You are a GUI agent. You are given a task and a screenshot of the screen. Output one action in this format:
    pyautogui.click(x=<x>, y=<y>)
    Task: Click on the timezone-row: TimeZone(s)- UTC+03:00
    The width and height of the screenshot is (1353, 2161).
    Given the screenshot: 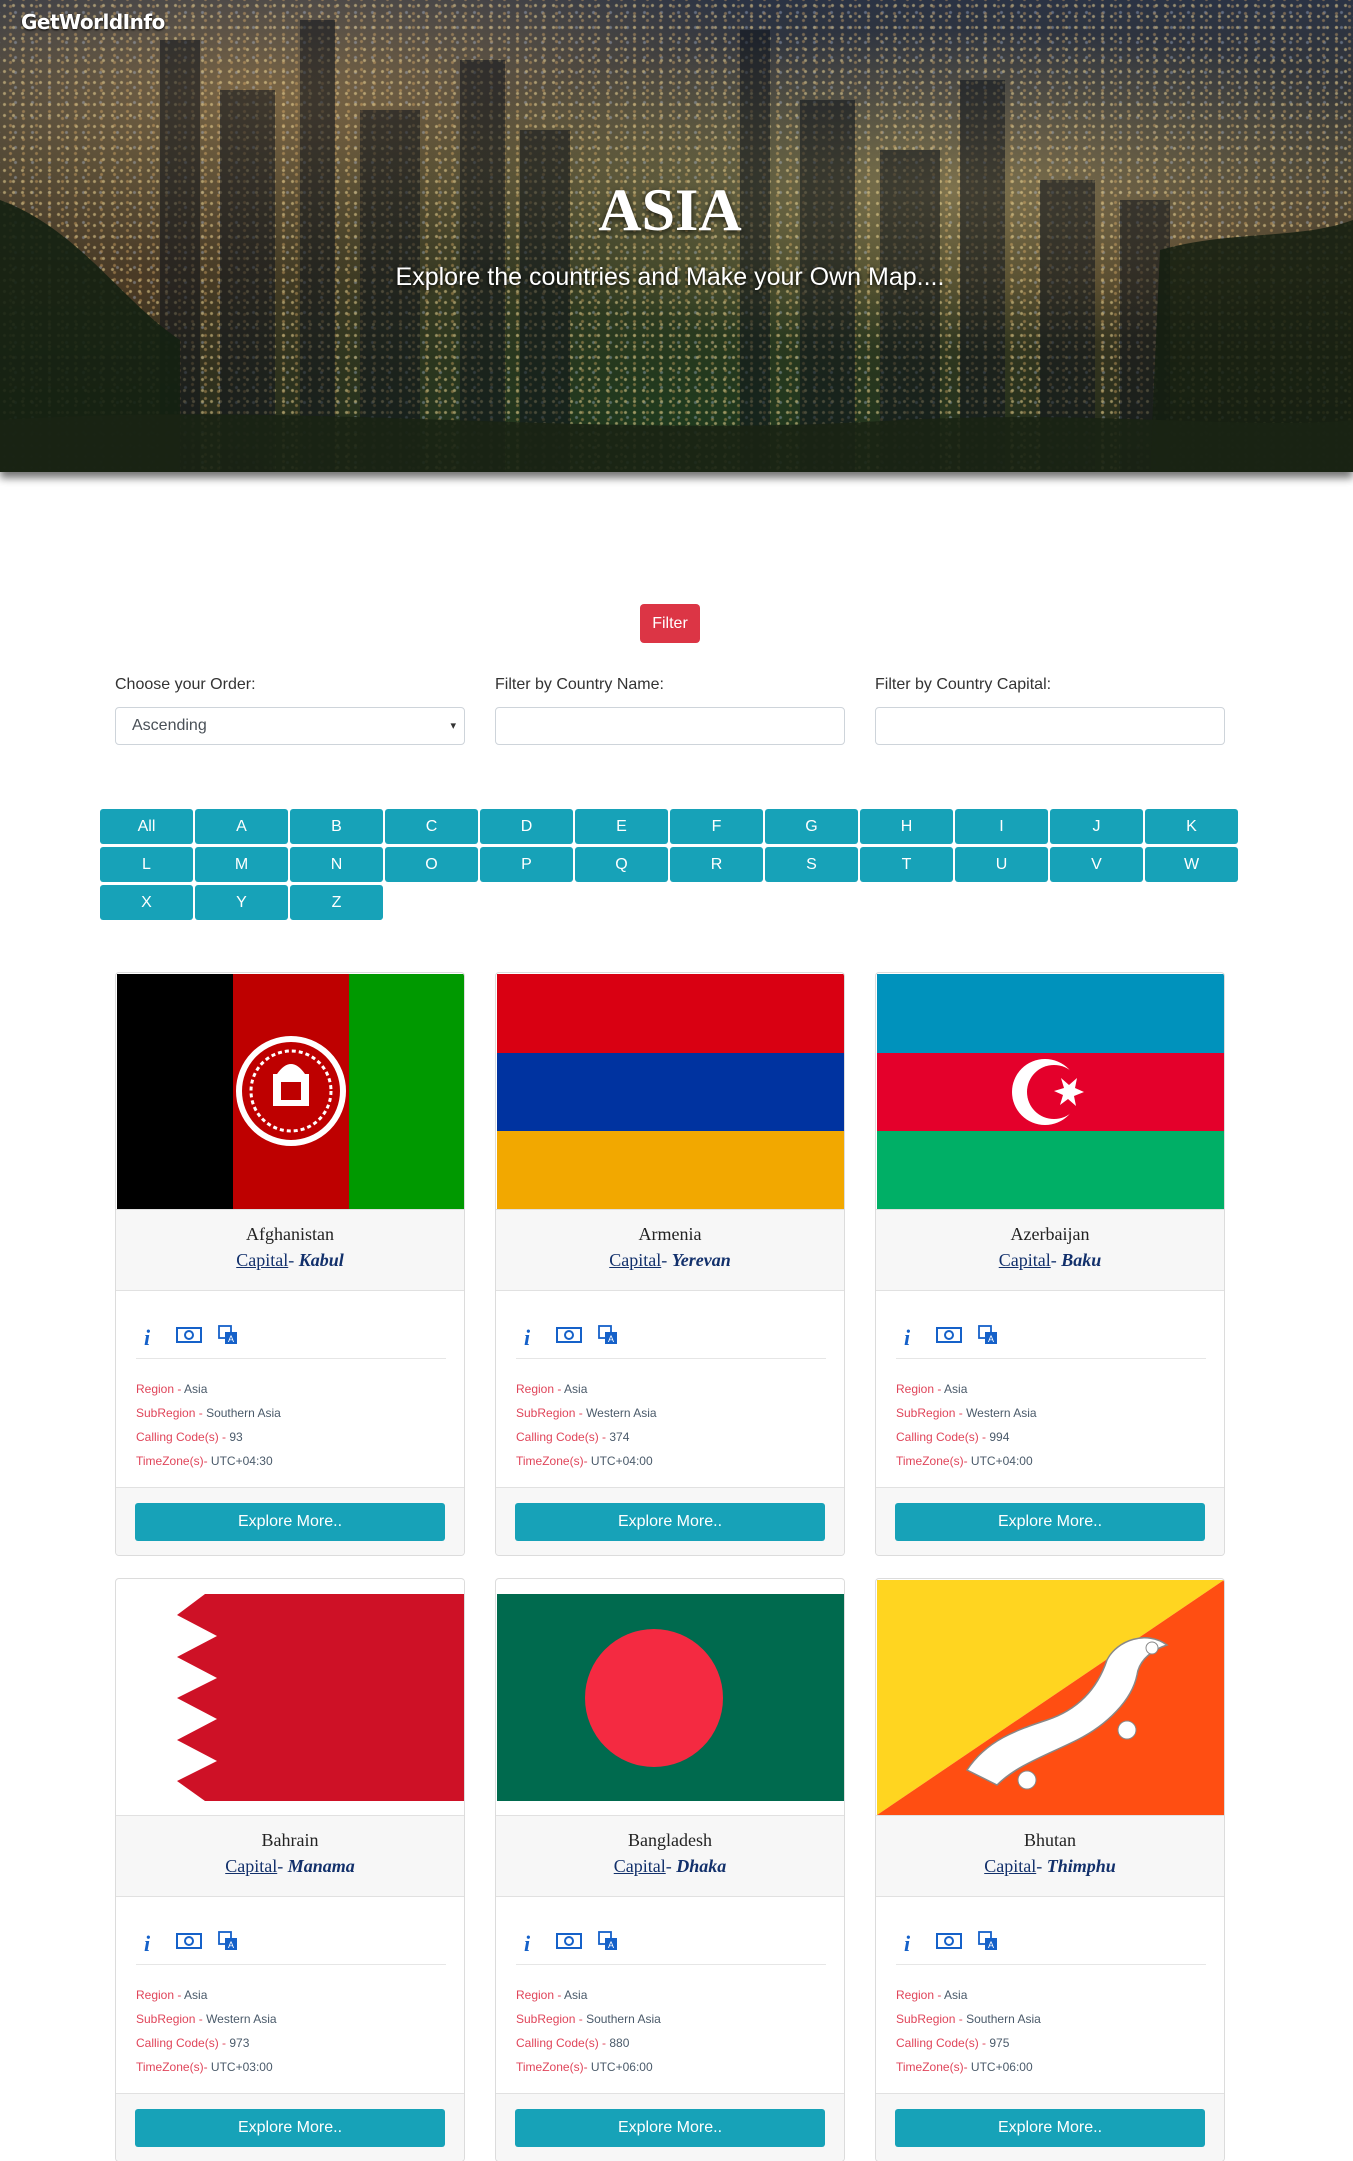 What is the action you would take?
    pyautogui.click(x=204, y=2067)
    